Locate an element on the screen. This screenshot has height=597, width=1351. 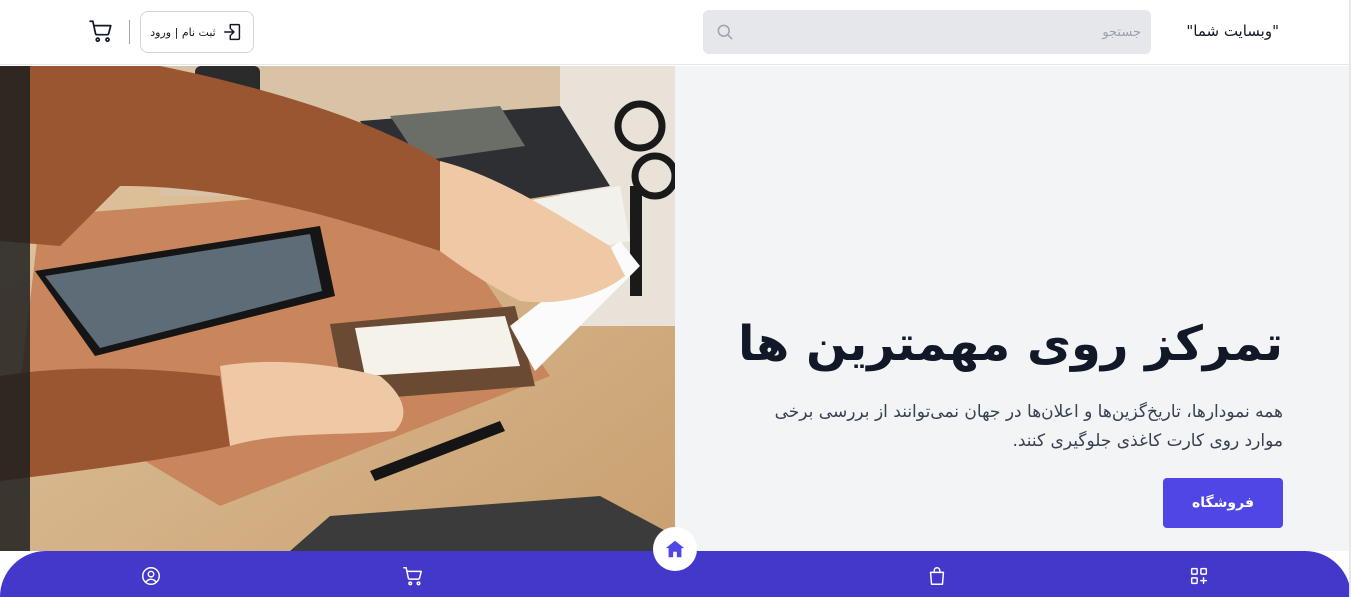
search-icon is located at coordinates (725, 32).